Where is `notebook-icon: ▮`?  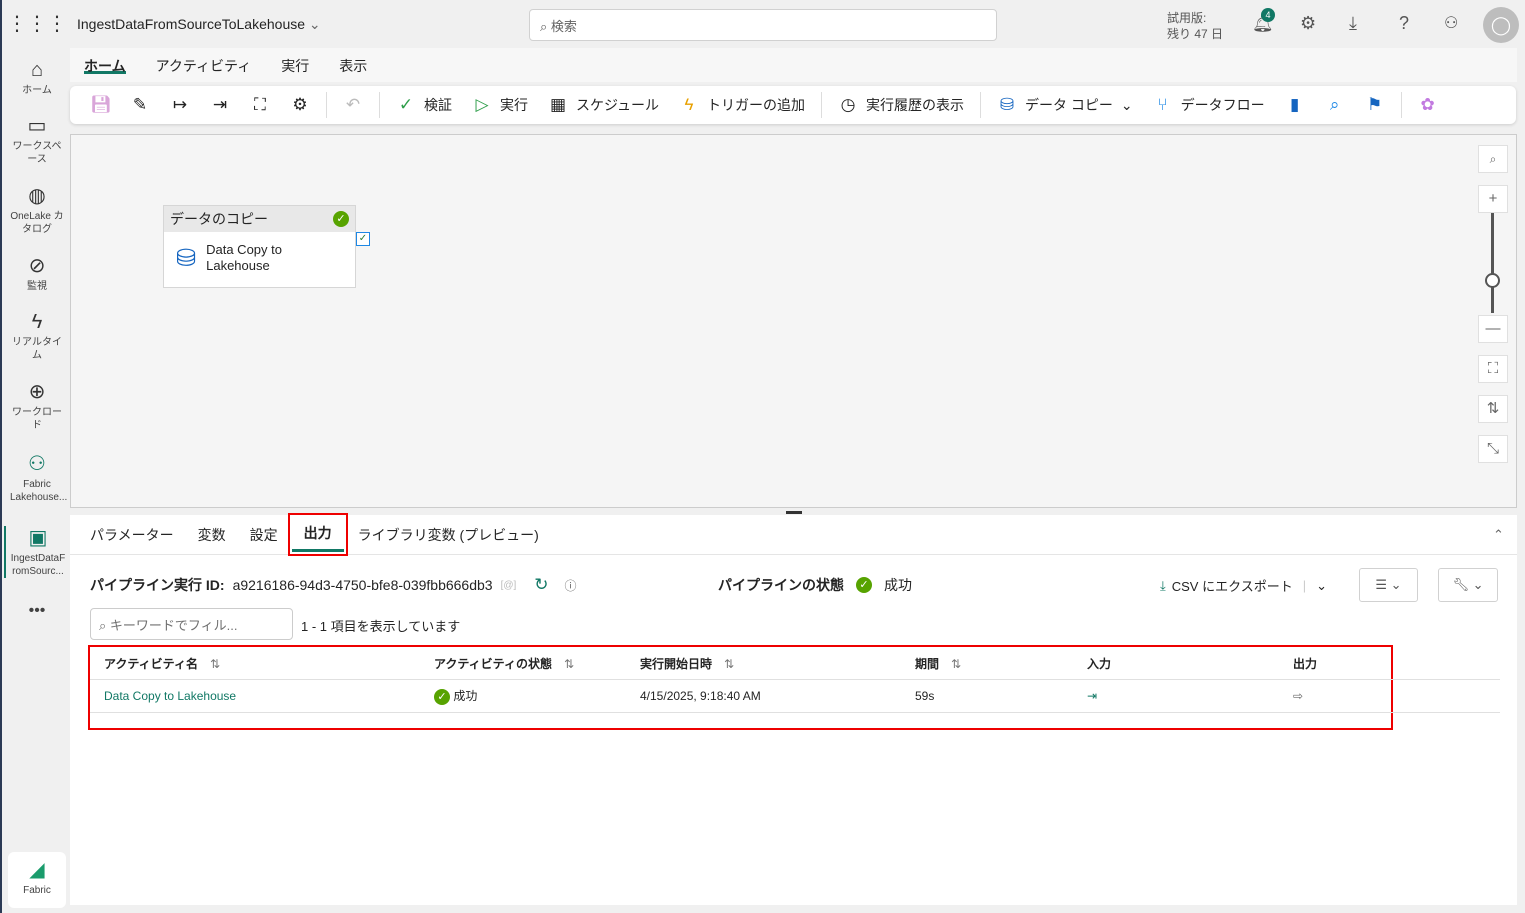 notebook-icon: ▮ is located at coordinates (1295, 105).